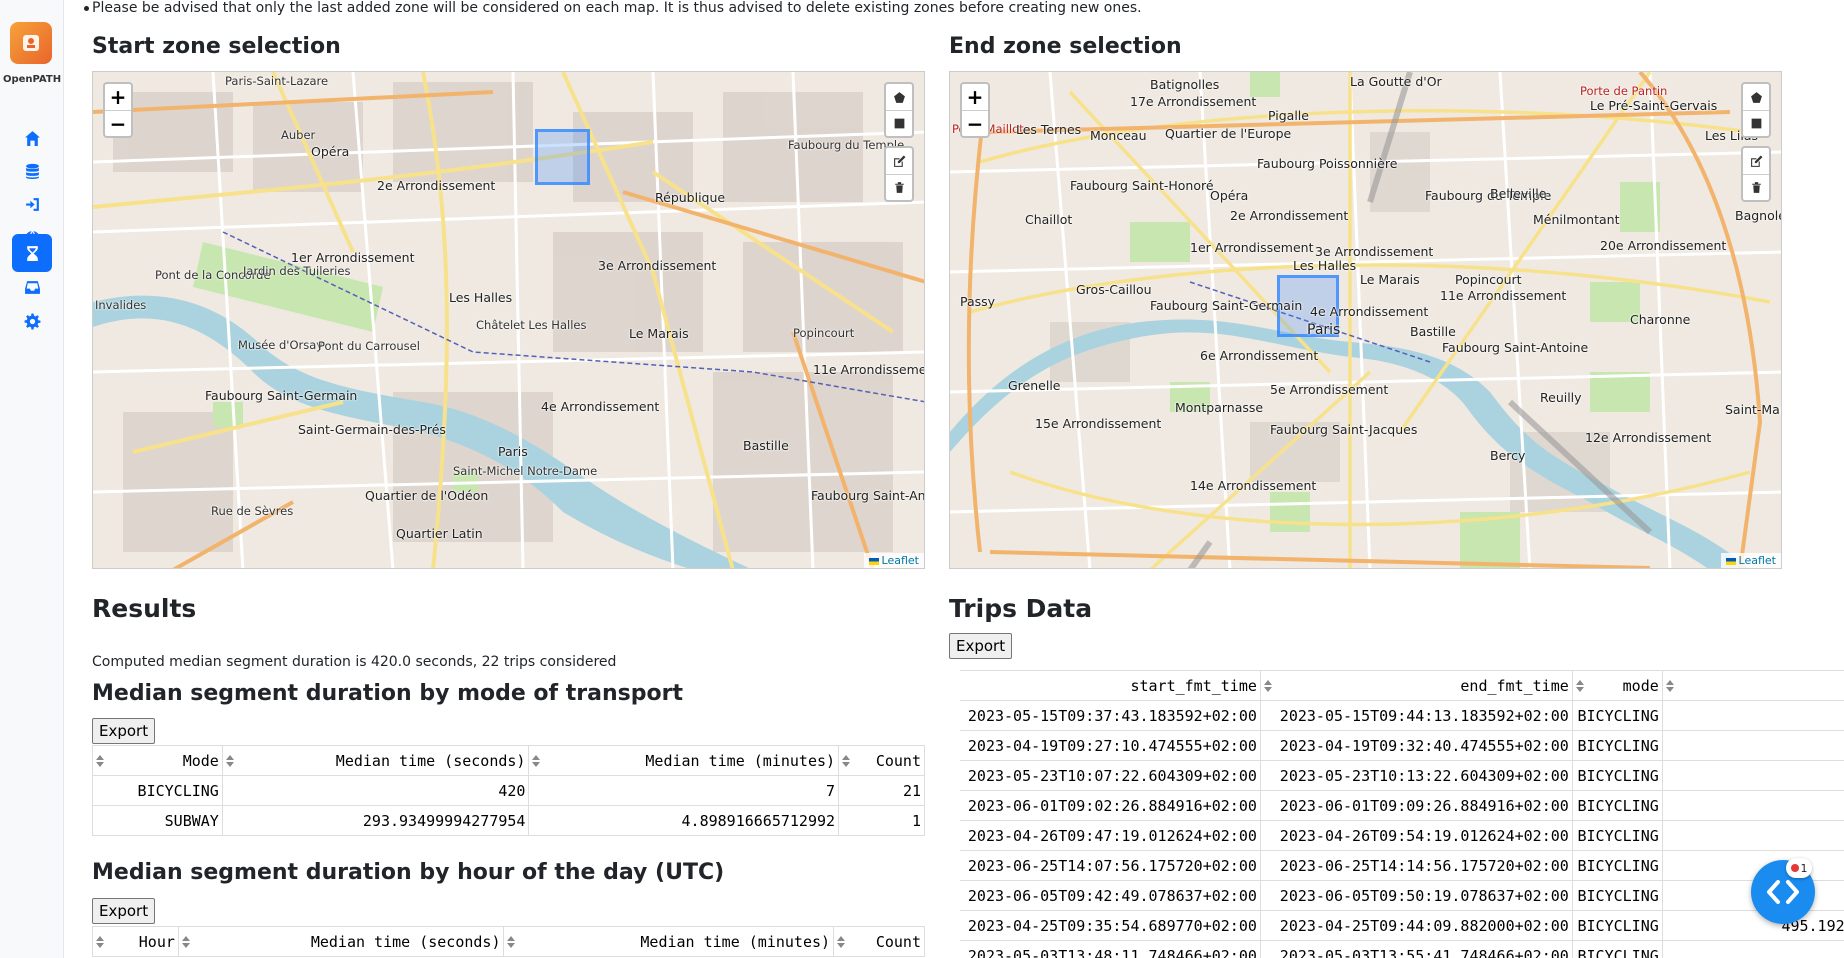 The width and height of the screenshot is (1844, 958). What do you see at coordinates (1752, 925) in the screenshot?
I see `cell: 495.19223046302795` at bounding box center [1752, 925].